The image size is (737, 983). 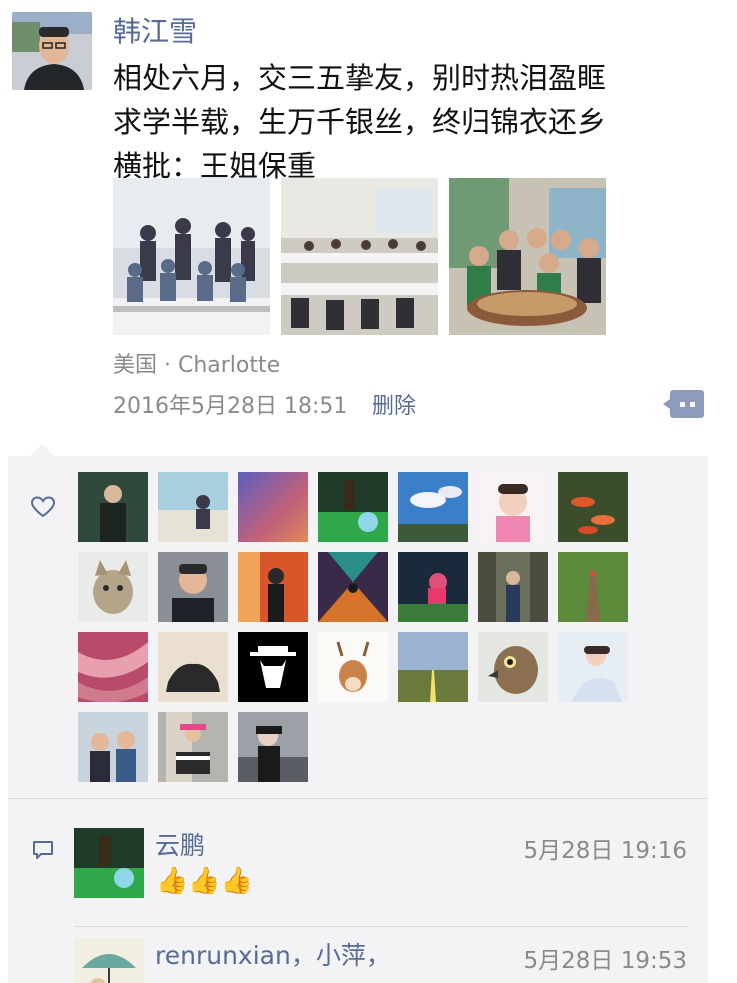 What do you see at coordinates (205, 881) in the screenshot?
I see `comment-text: 👍👍👍` at bounding box center [205, 881].